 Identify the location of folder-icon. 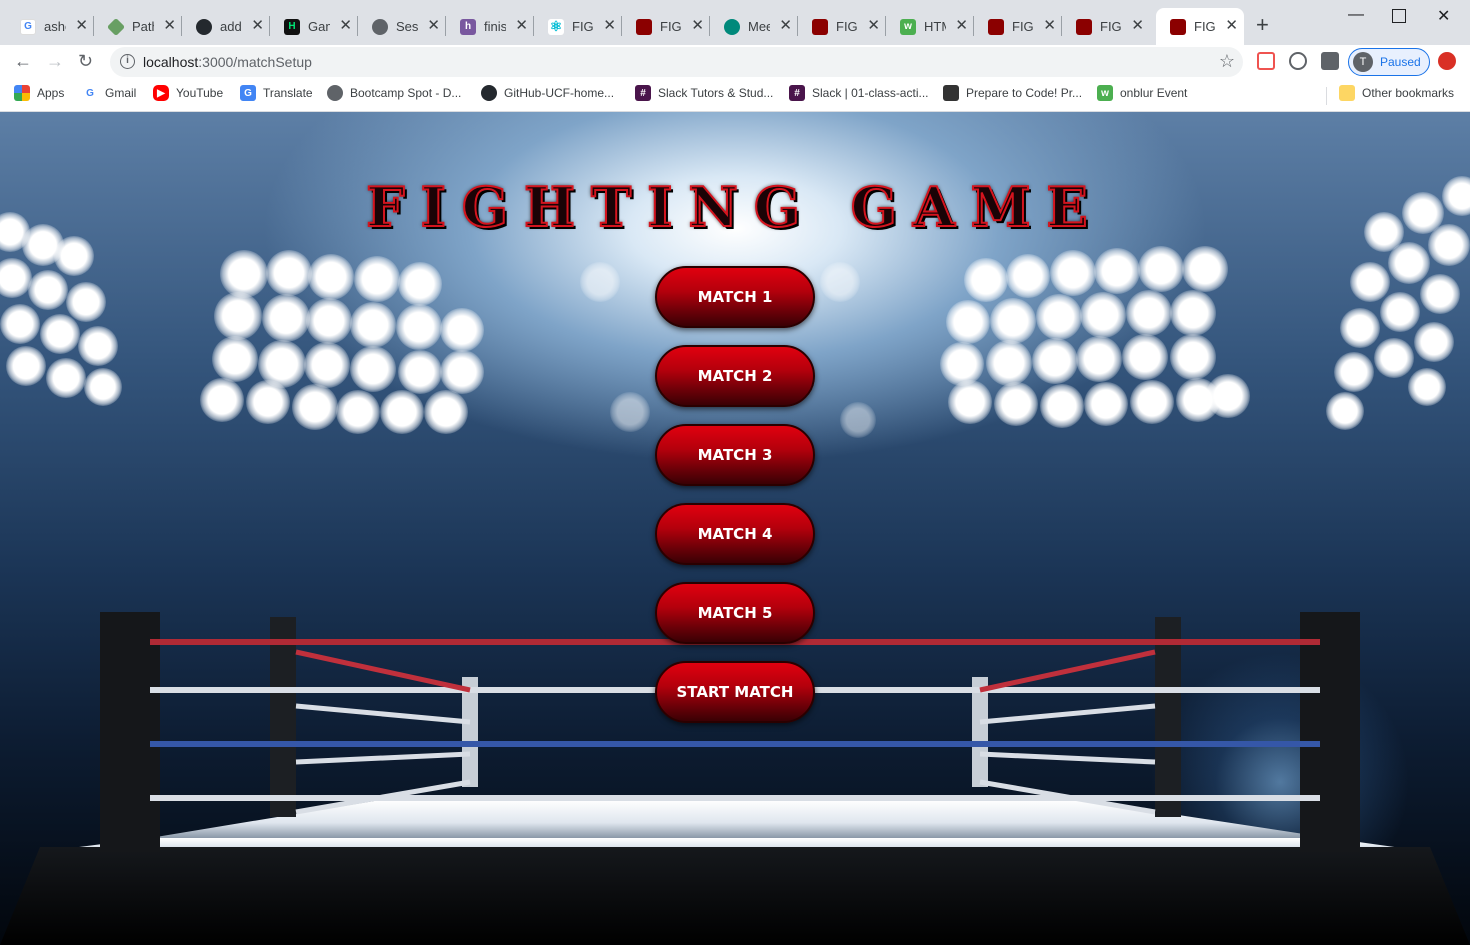
(1347, 93).